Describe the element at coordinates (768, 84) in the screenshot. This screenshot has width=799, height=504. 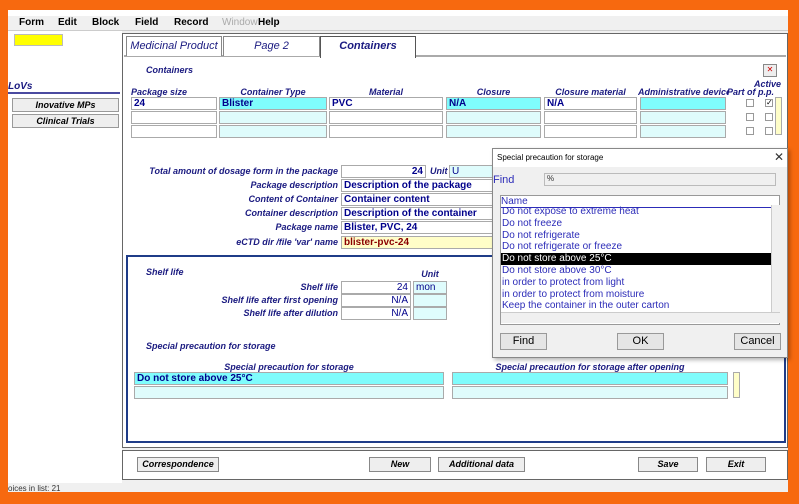
I see `col-active: Active` at that location.